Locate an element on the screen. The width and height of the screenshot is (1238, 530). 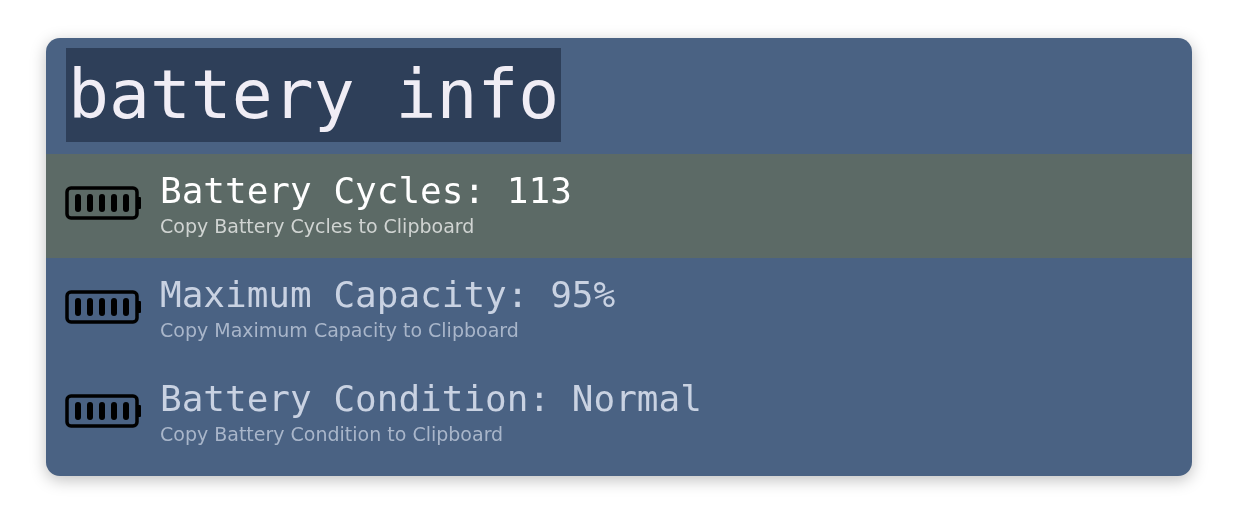
result-title: Maximum Capacity: 95% is located at coordinates (388, 295).